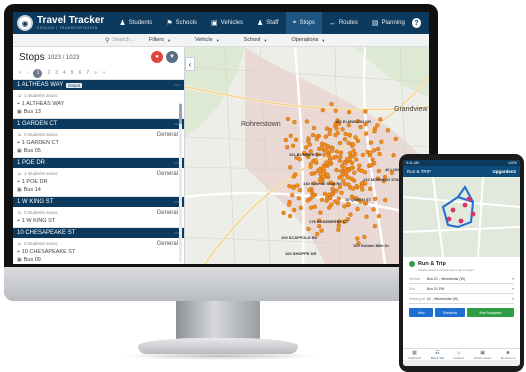 The height and width of the screenshot is (372, 526). Describe the element at coordinates (98, 233) in the screenshot. I see `stop-header: 10 CHESAPEAKE ST ⋯` at that location.